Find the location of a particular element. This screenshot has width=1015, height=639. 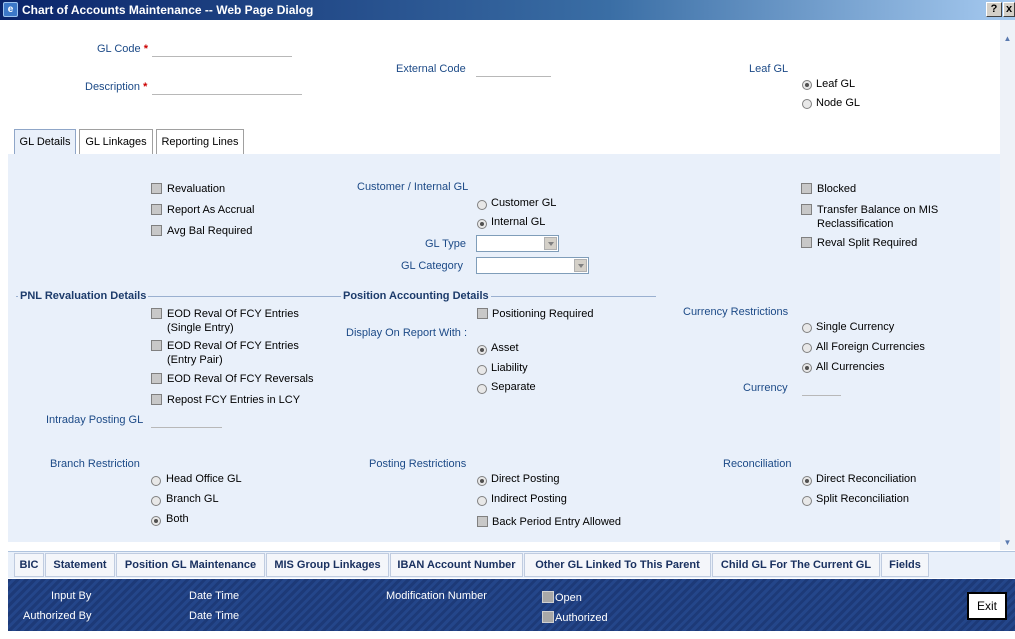

customer-gl-radio is located at coordinates (482, 205).